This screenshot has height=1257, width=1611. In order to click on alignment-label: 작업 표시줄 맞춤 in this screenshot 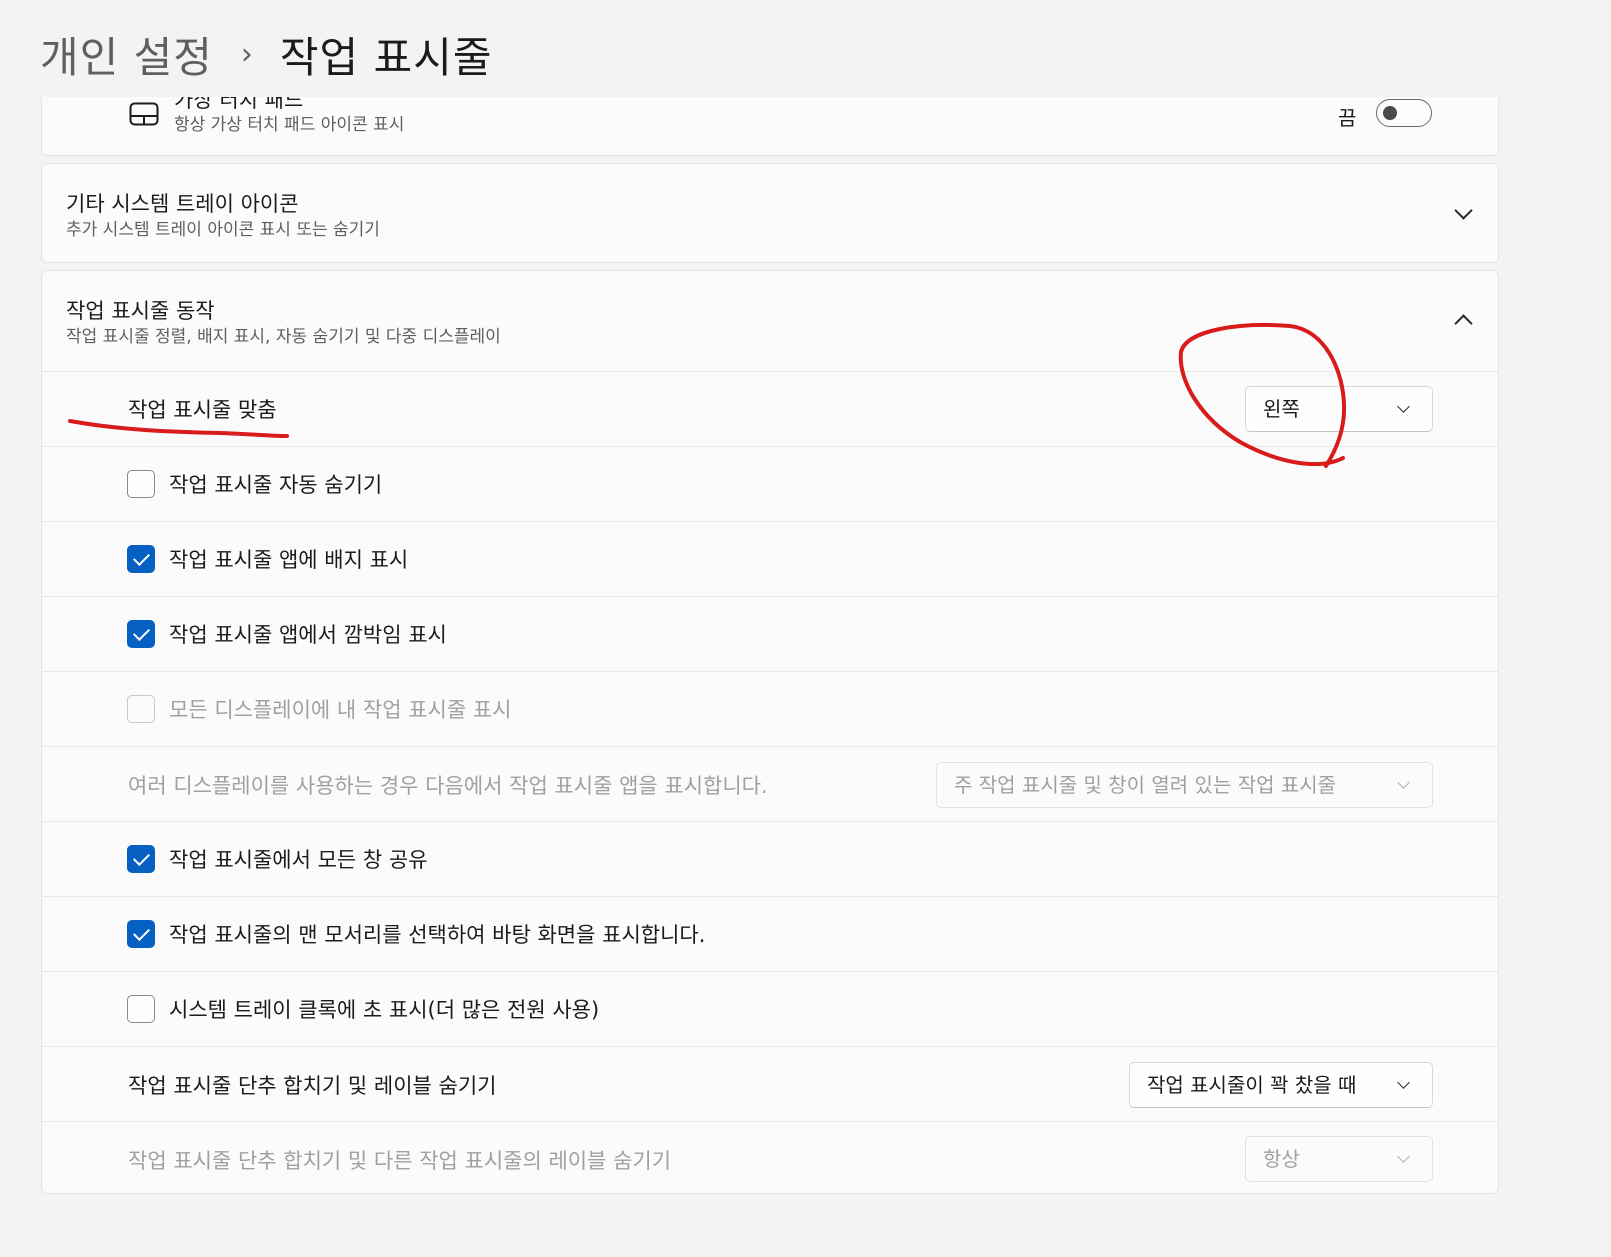, I will do `click(202, 410)`.